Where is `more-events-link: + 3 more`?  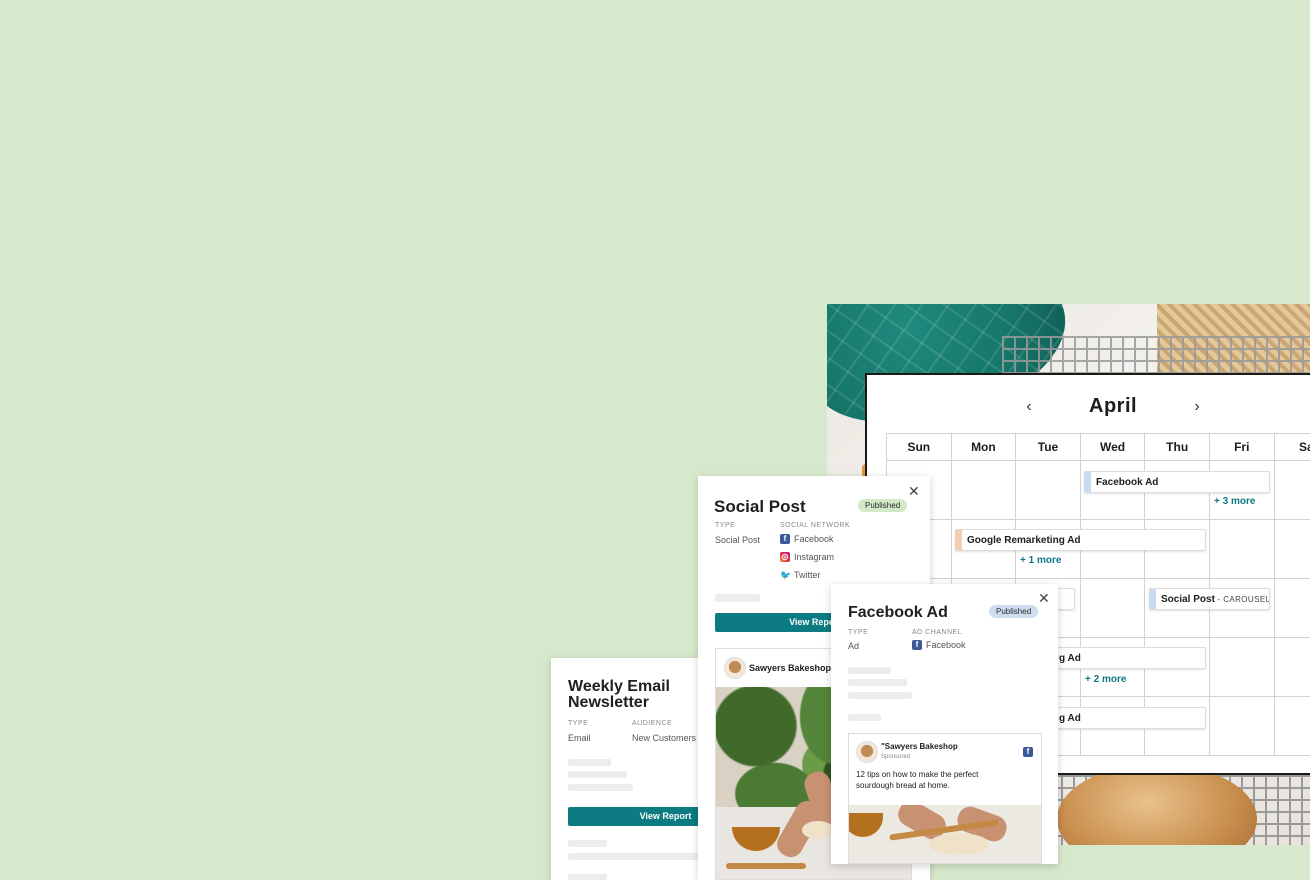 more-events-link: + 3 more is located at coordinates (1234, 501).